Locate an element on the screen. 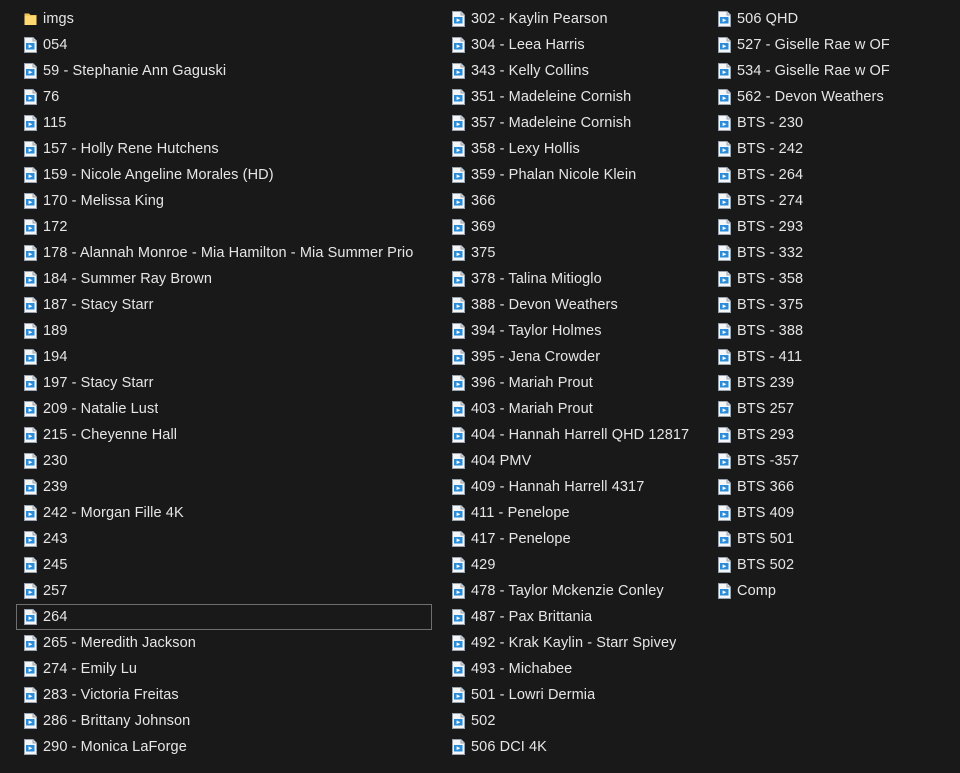 The image size is (960, 773). item-name: 230 is located at coordinates (55, 461).